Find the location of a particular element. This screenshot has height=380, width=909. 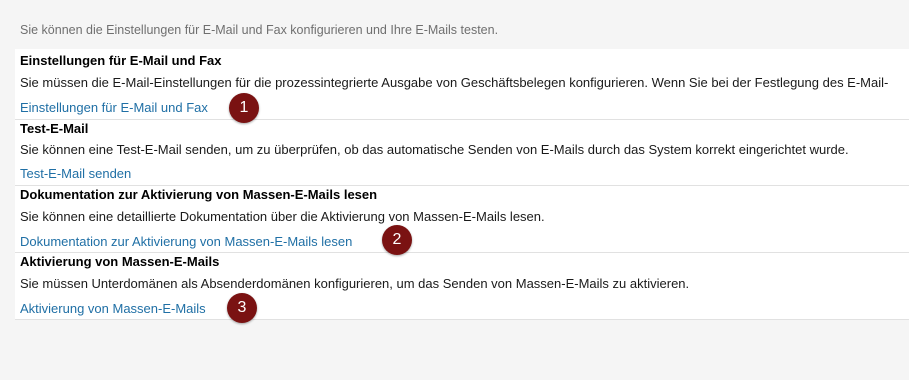

callout-marker-2: 2 is located at coordinates (397, 240).